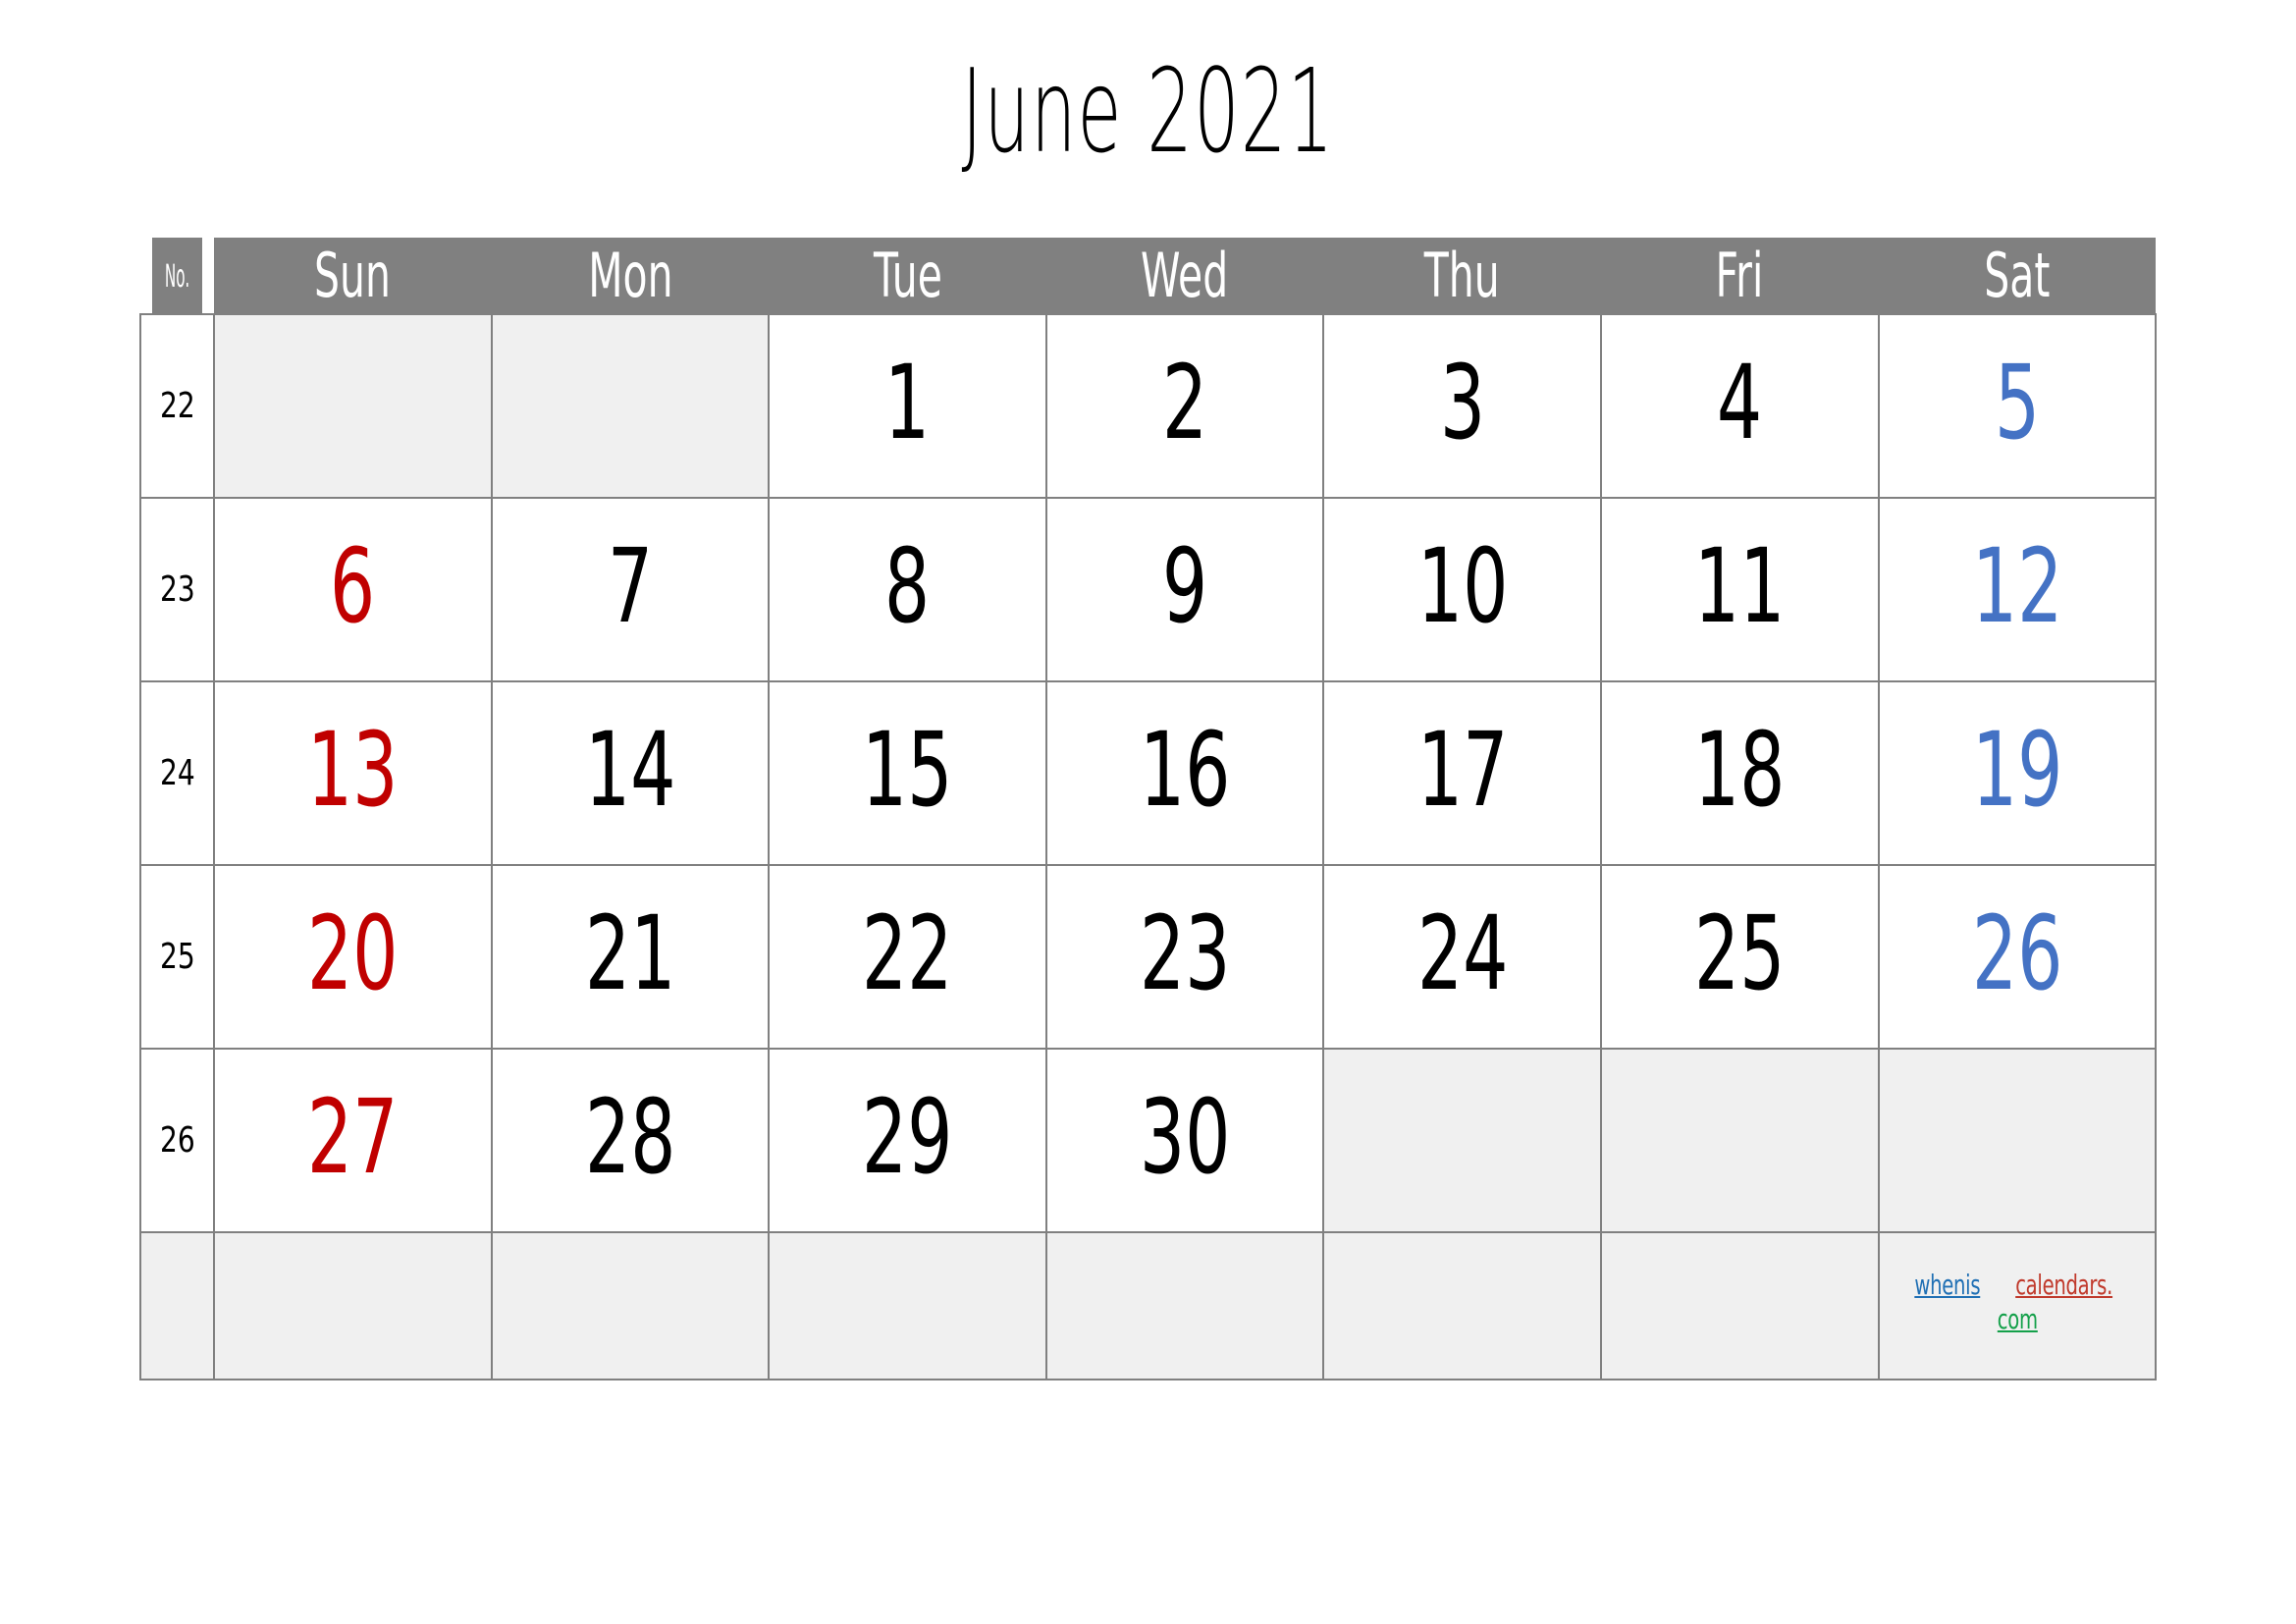 This screenshot has width=2296, height=1624. I want to click on day-number: 3, so click(1462, 402).